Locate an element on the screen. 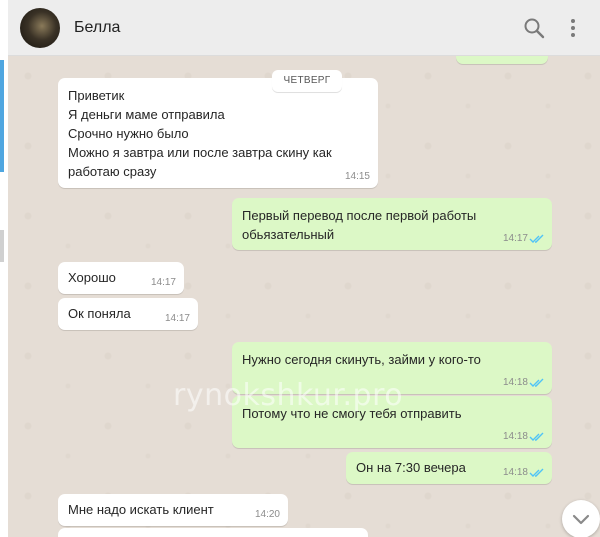 This screenshot has height=537, width=600. message-text: Мне надо искать клиент is located at coordinates (141, 509).